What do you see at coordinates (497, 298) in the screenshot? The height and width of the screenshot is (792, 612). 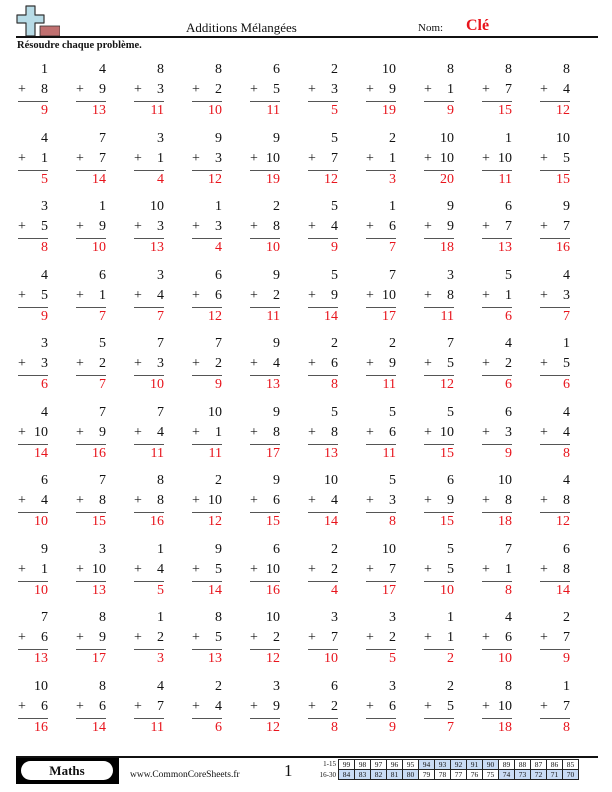 I see `addition-problem: 5 +1 6` at bounding box center [497, 298].